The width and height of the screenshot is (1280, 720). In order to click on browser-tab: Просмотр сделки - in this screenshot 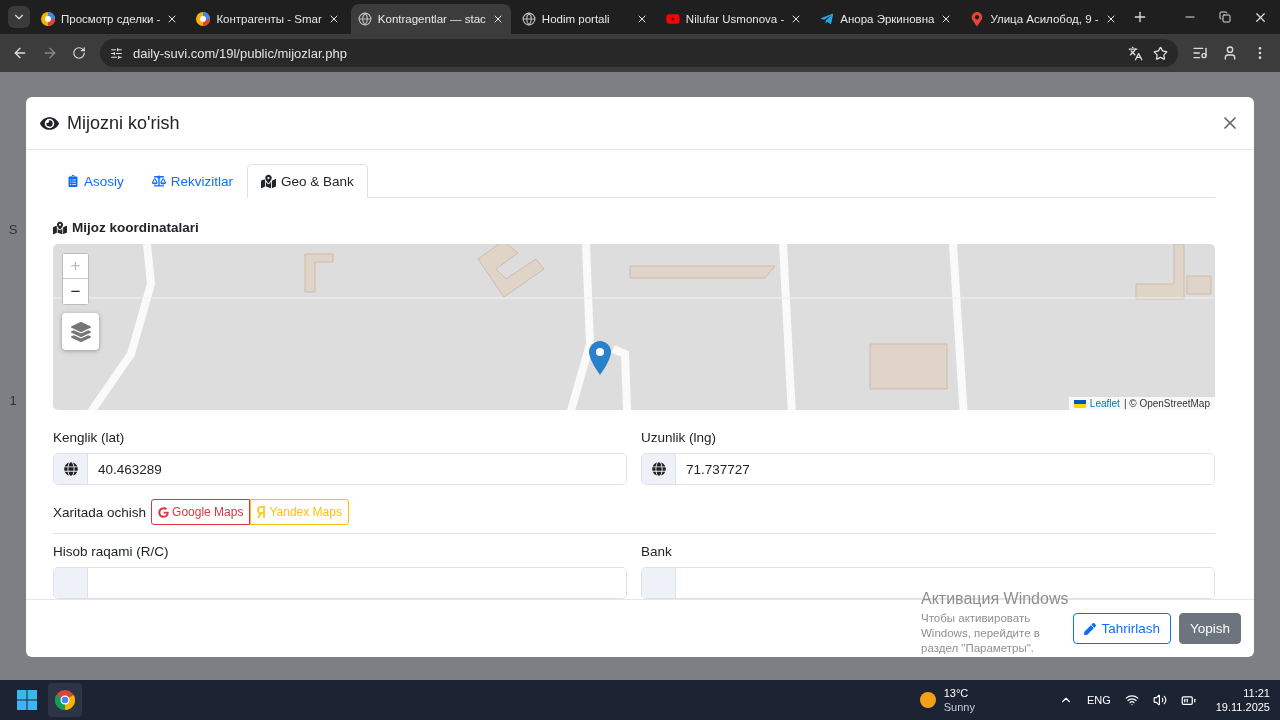, I will do `click(110, 19)`.